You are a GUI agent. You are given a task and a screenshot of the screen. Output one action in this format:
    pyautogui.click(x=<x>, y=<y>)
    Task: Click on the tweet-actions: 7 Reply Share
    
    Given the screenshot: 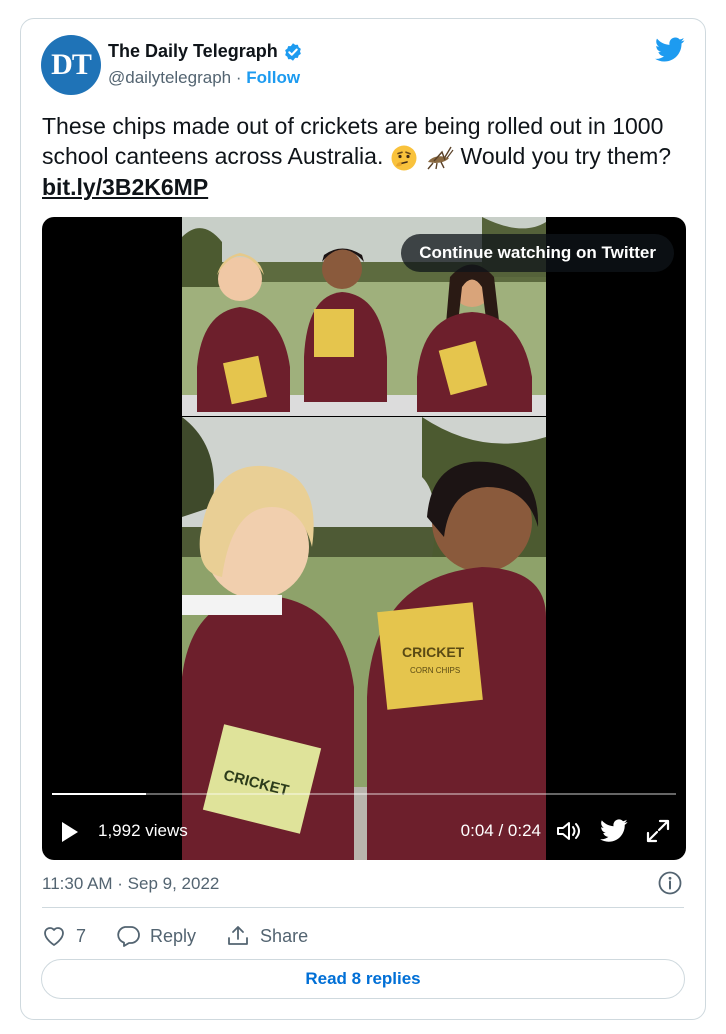 What is the action you would take?
    pyautogui.click(x=190, y=936)
    